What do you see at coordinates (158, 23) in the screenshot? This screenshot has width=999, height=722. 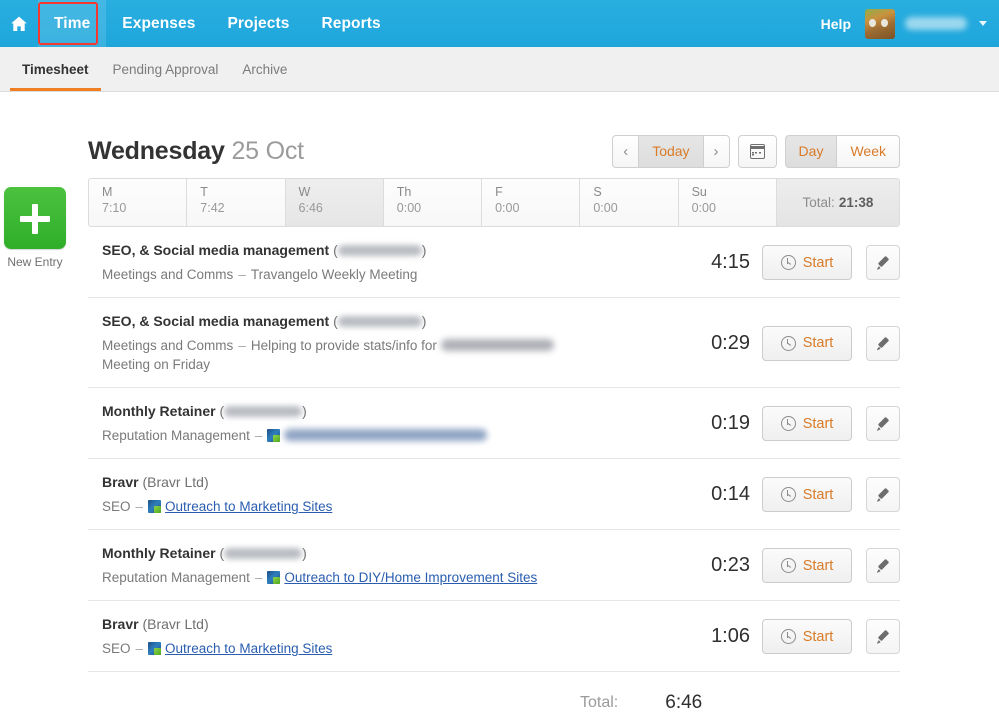 I see `nav-item-expenses: Expenses` at bounding box center [158, 23].